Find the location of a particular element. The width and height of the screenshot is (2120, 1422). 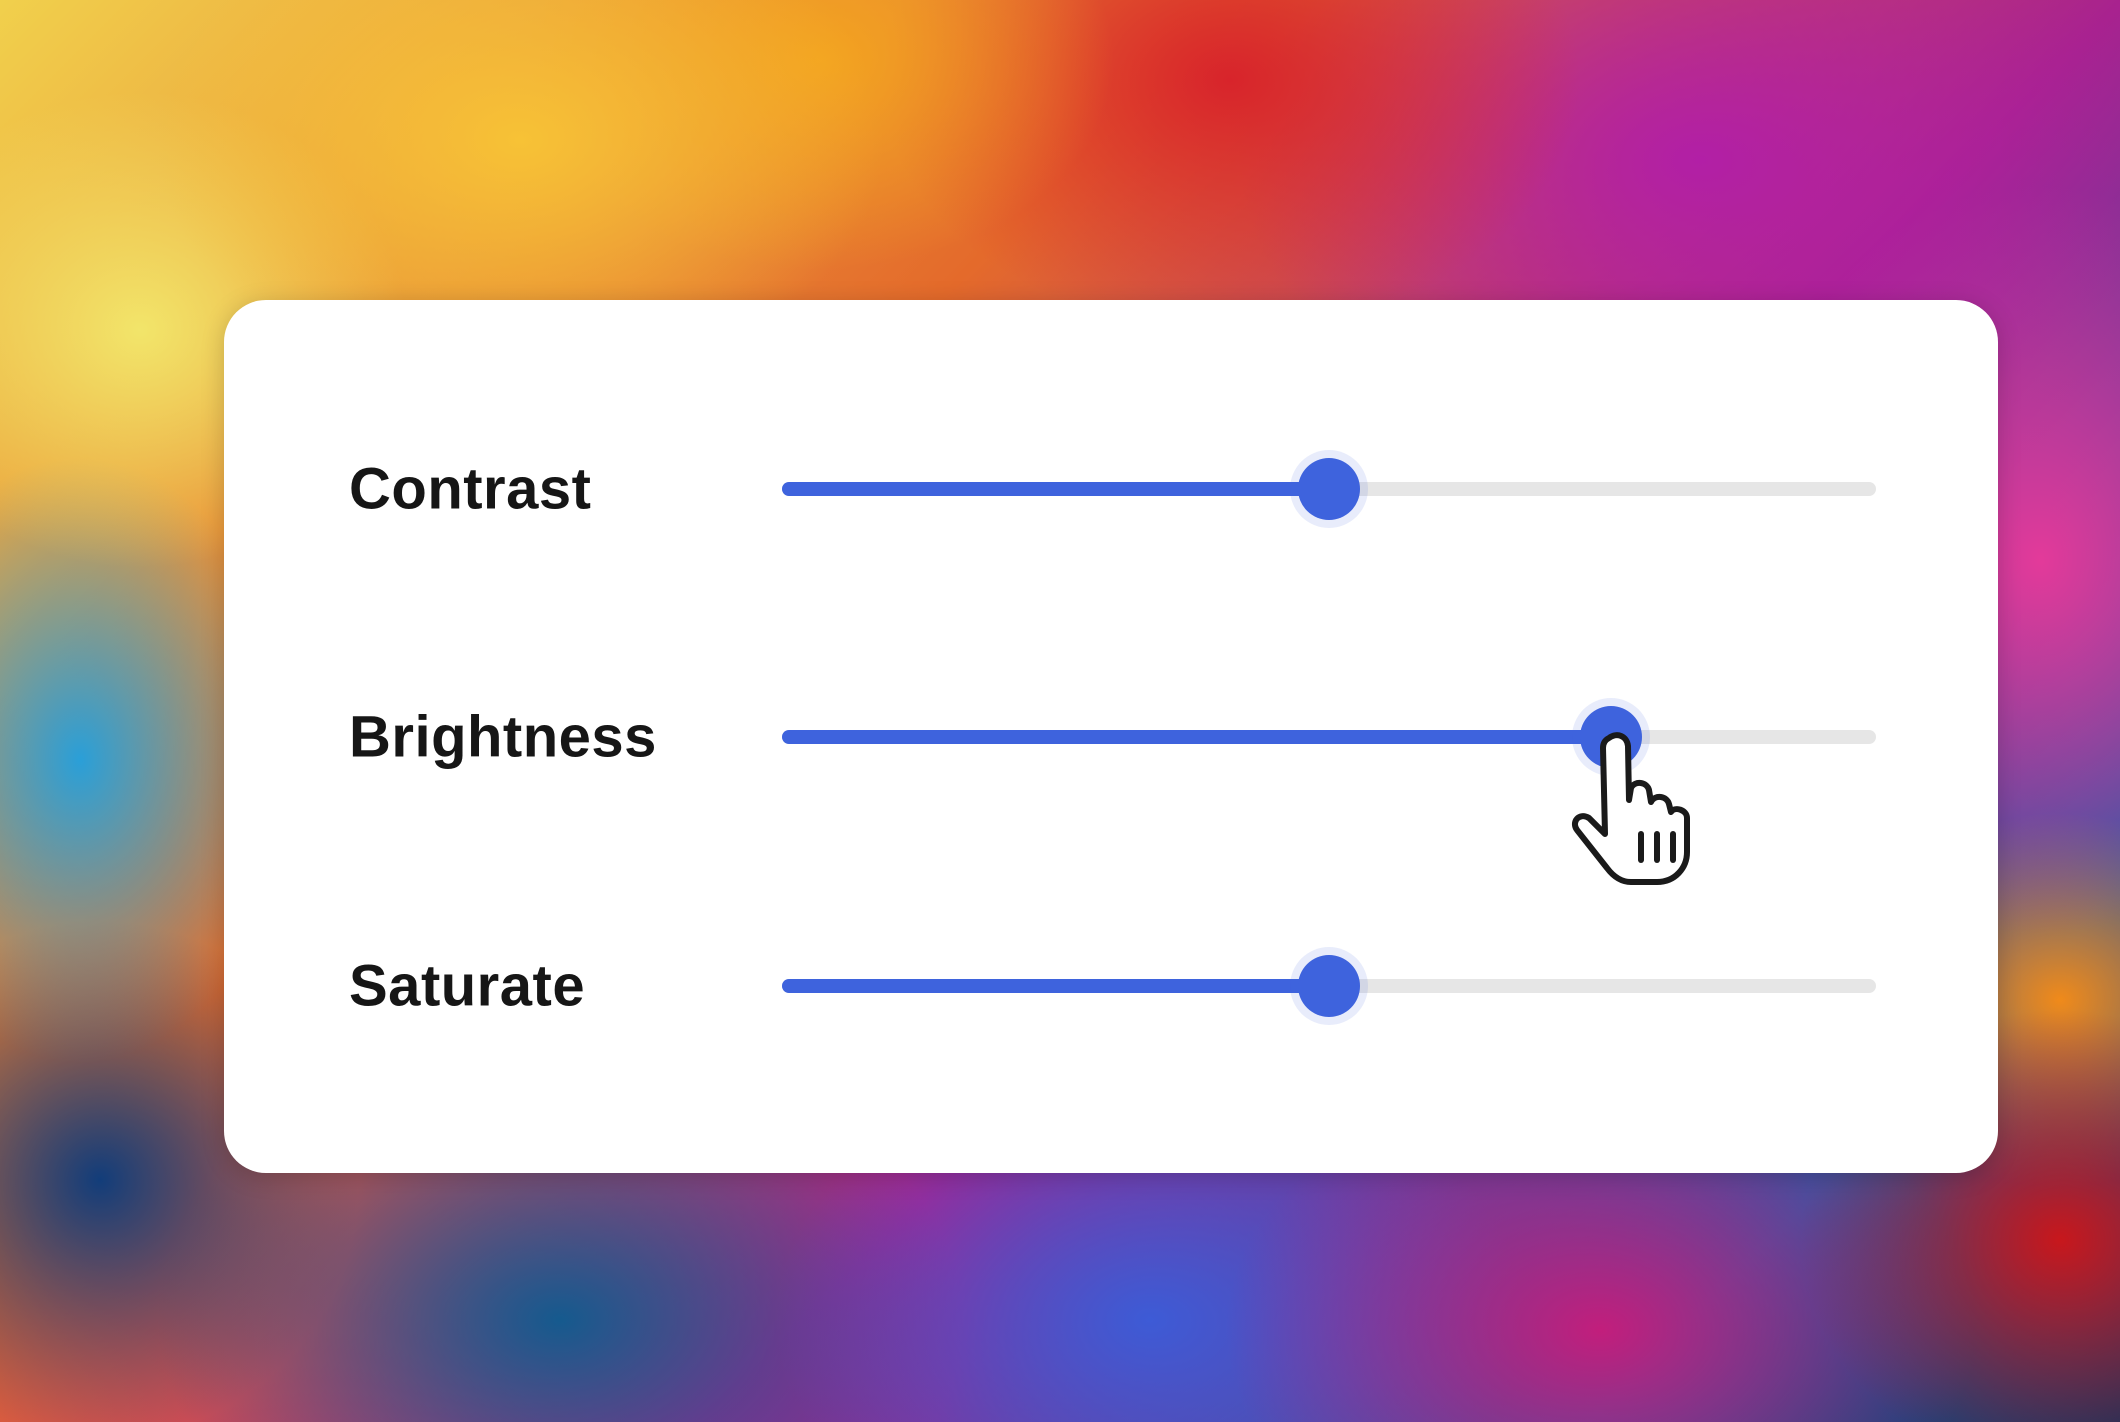

brightness-slider is located at coordinates (1329, 737).